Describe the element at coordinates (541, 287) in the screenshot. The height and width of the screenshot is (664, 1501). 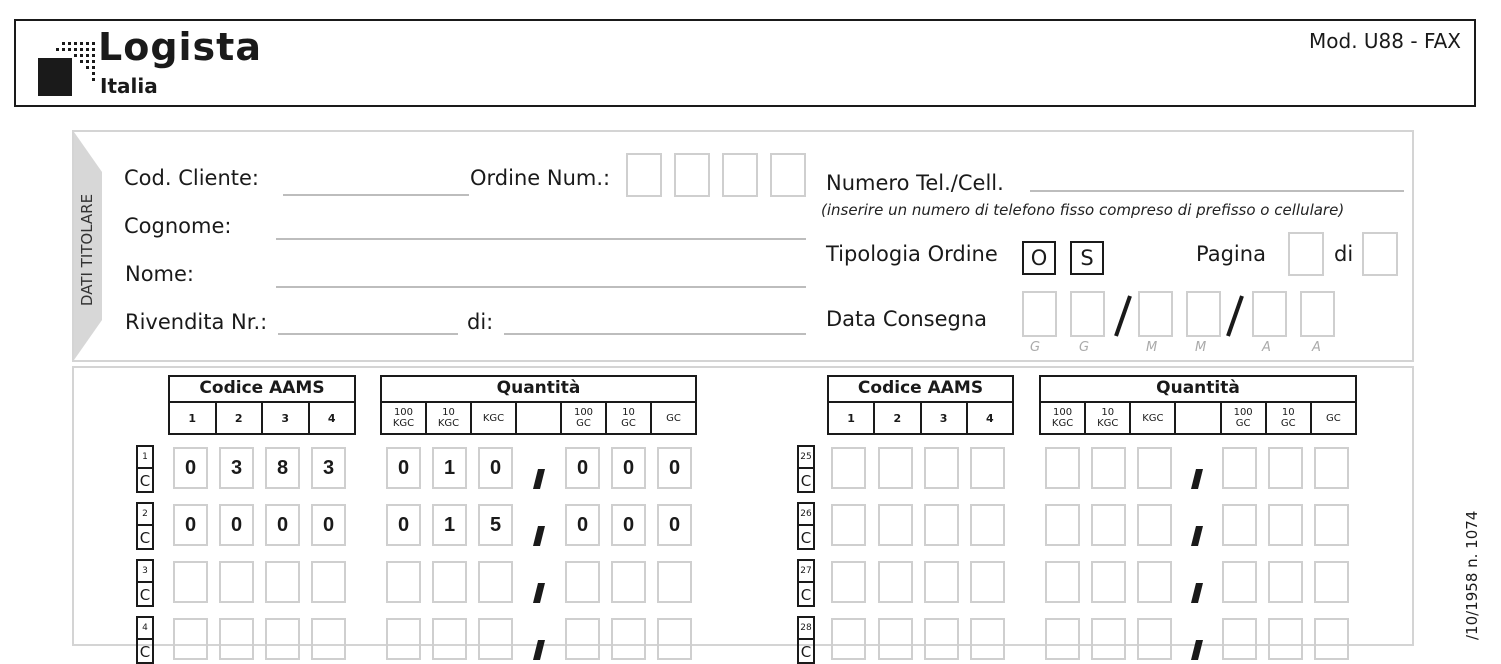
I see `nome-field` at that location.